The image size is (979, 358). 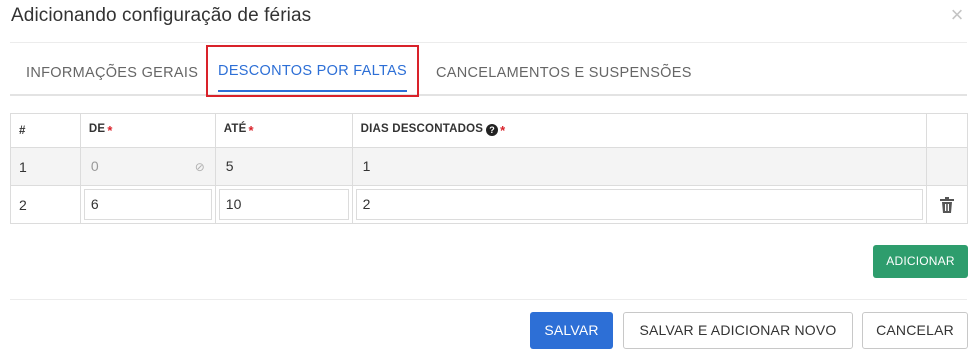 What do you see at coordinates (45, 166) in the screenshot?
I see `row-index: 1` at bounding box center [45, 166].